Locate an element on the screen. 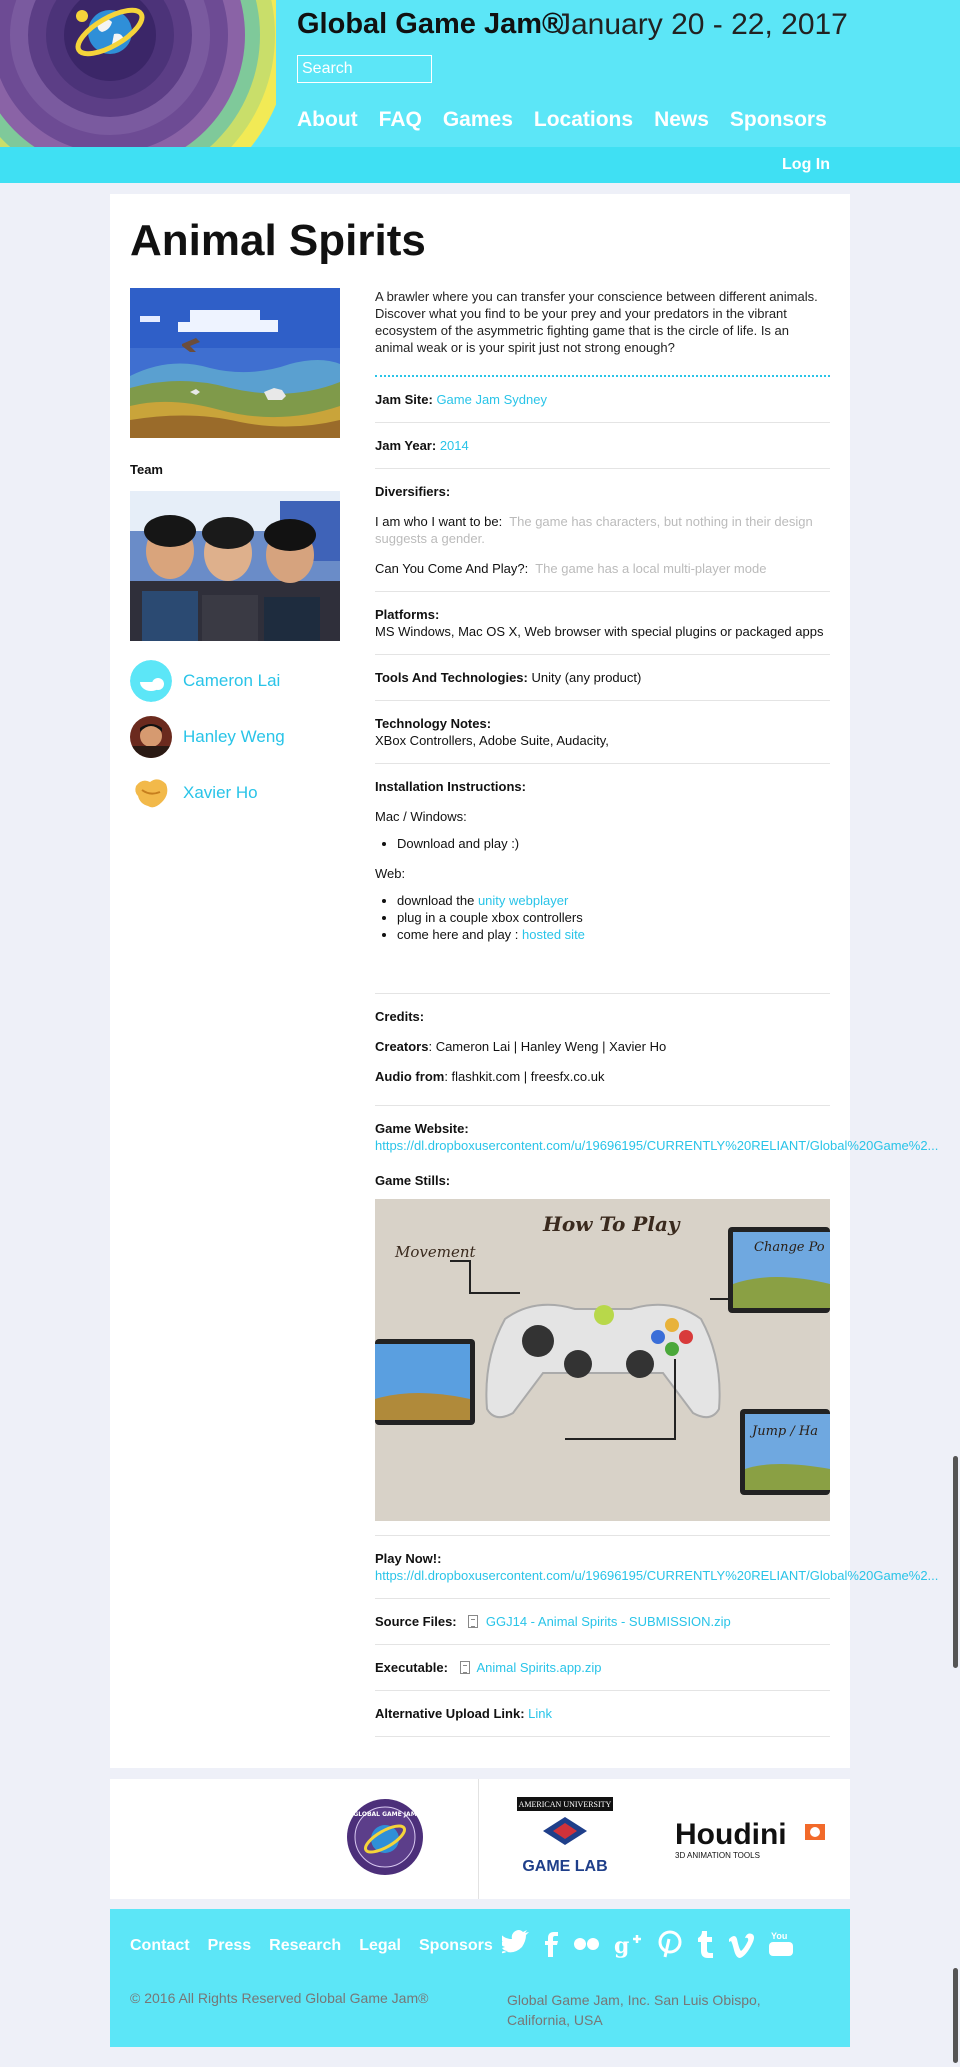 The width and height of the screenshot is (960, 2067). team-member-link: Cameron Lai is located at coordinates (231, 681).